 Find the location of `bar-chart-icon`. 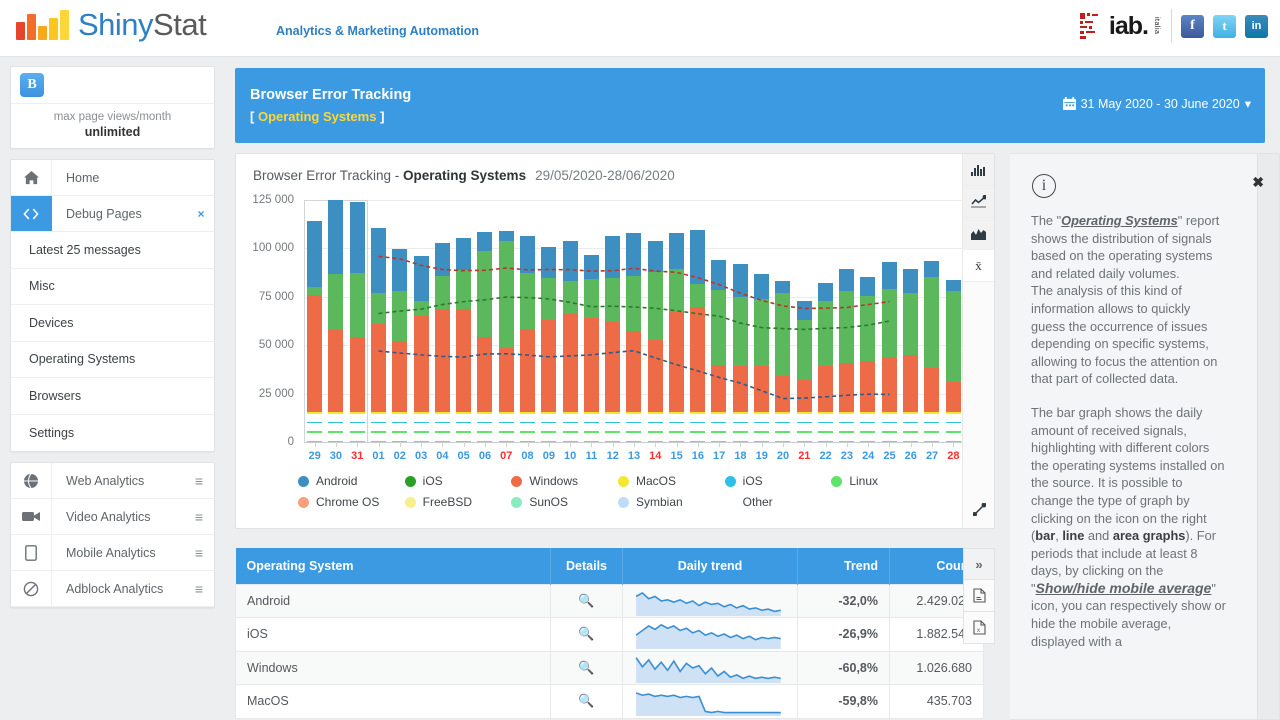

bar-chart-icon is located at coordinates (978, 170).